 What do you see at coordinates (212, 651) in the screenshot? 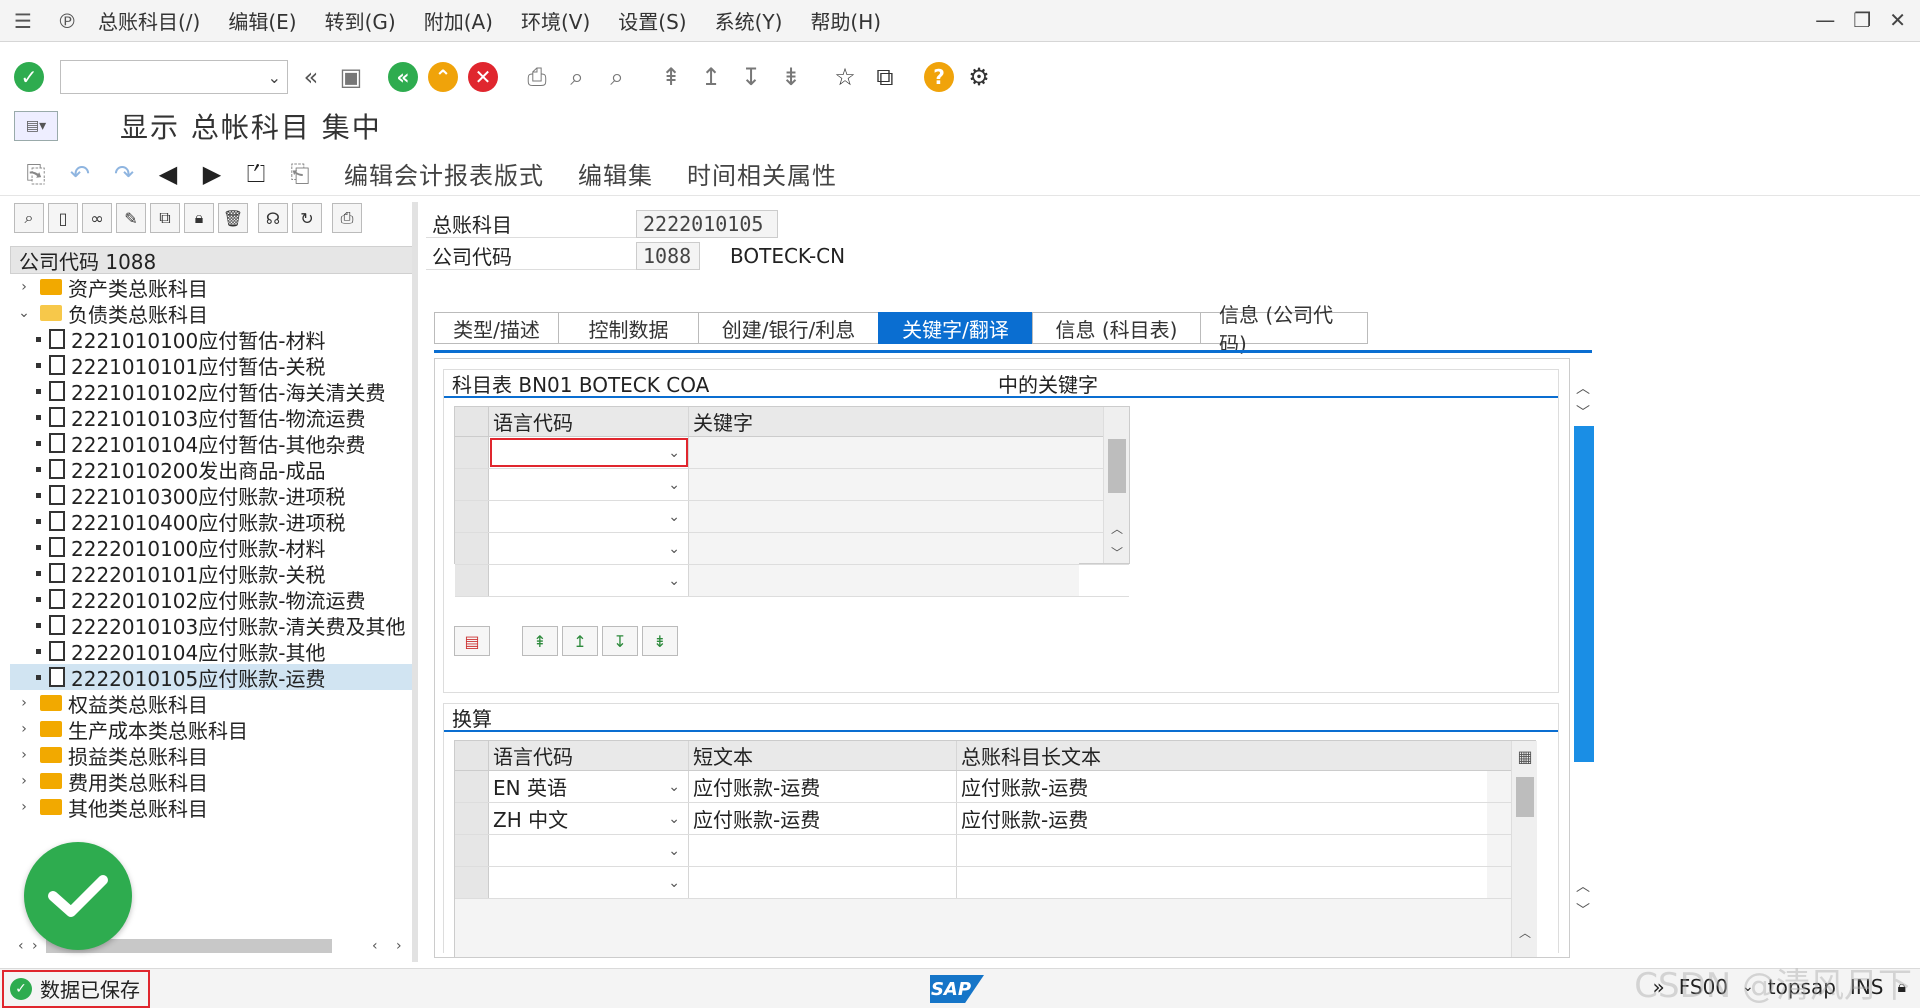
I see `tree-account-node: 2222010104应付账款-其他` at bounding box center [212, 651].